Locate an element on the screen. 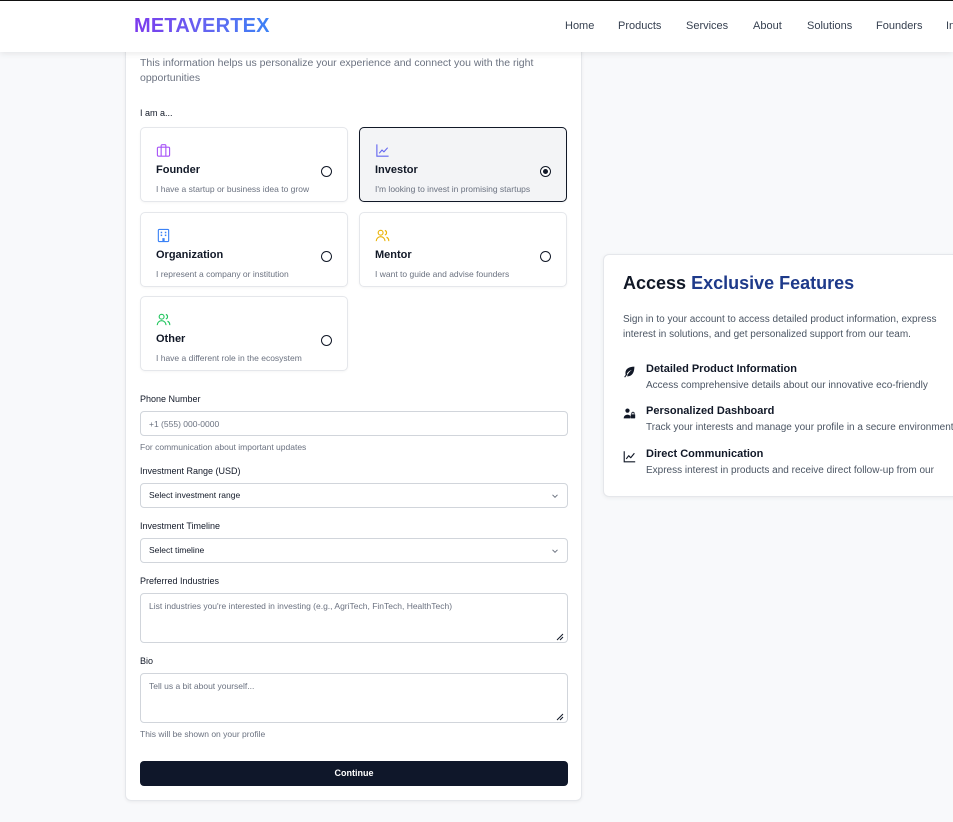  nav-about: About is located at coordinates (767, 26).